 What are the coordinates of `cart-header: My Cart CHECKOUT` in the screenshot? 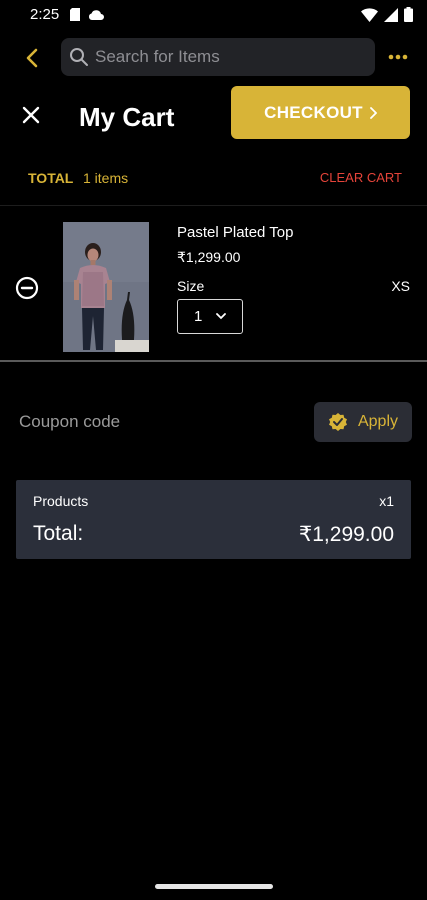 It's located at (213, 114).